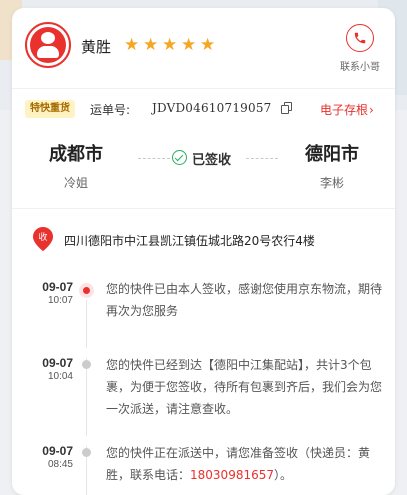 The height and width of the screenshot is (495, 407). What do you see at coordinates (96, 47) in the screenshot?
I see `courier-name: 黄胜` at bounding box center [96, 47].